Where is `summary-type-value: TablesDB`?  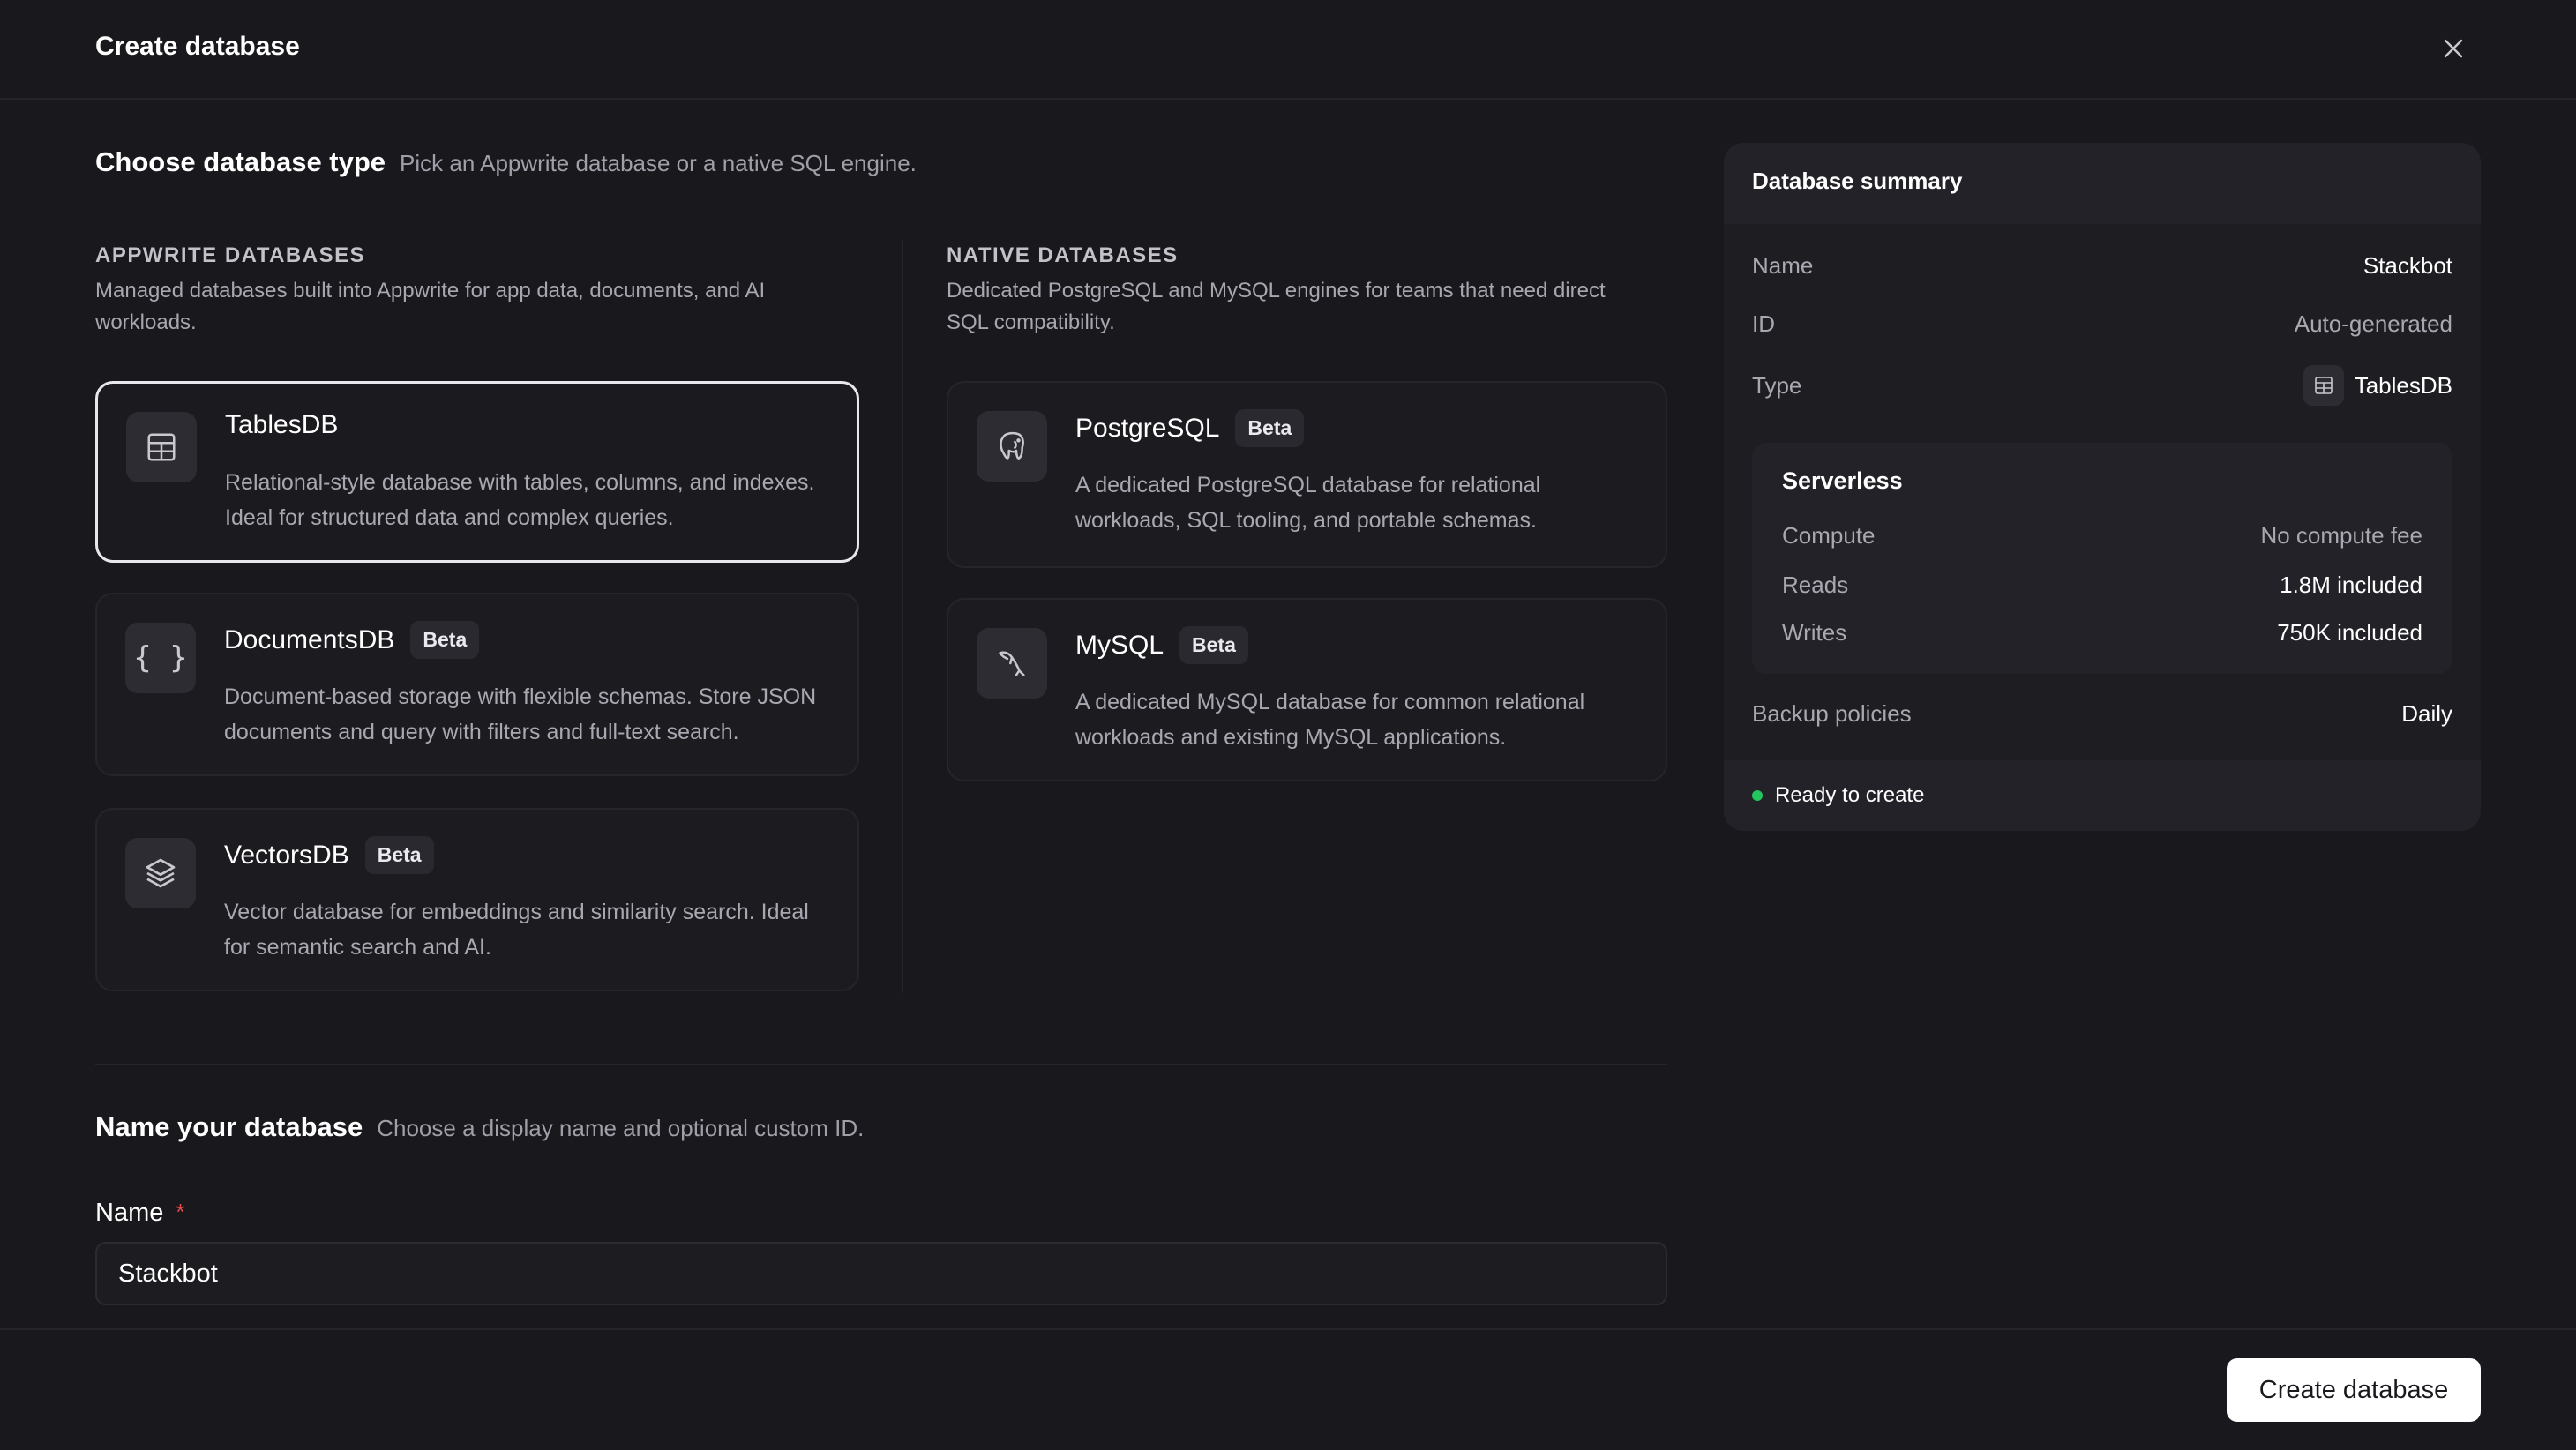
summary-type-value: TablesDB is located at coordinates (2377, 385).